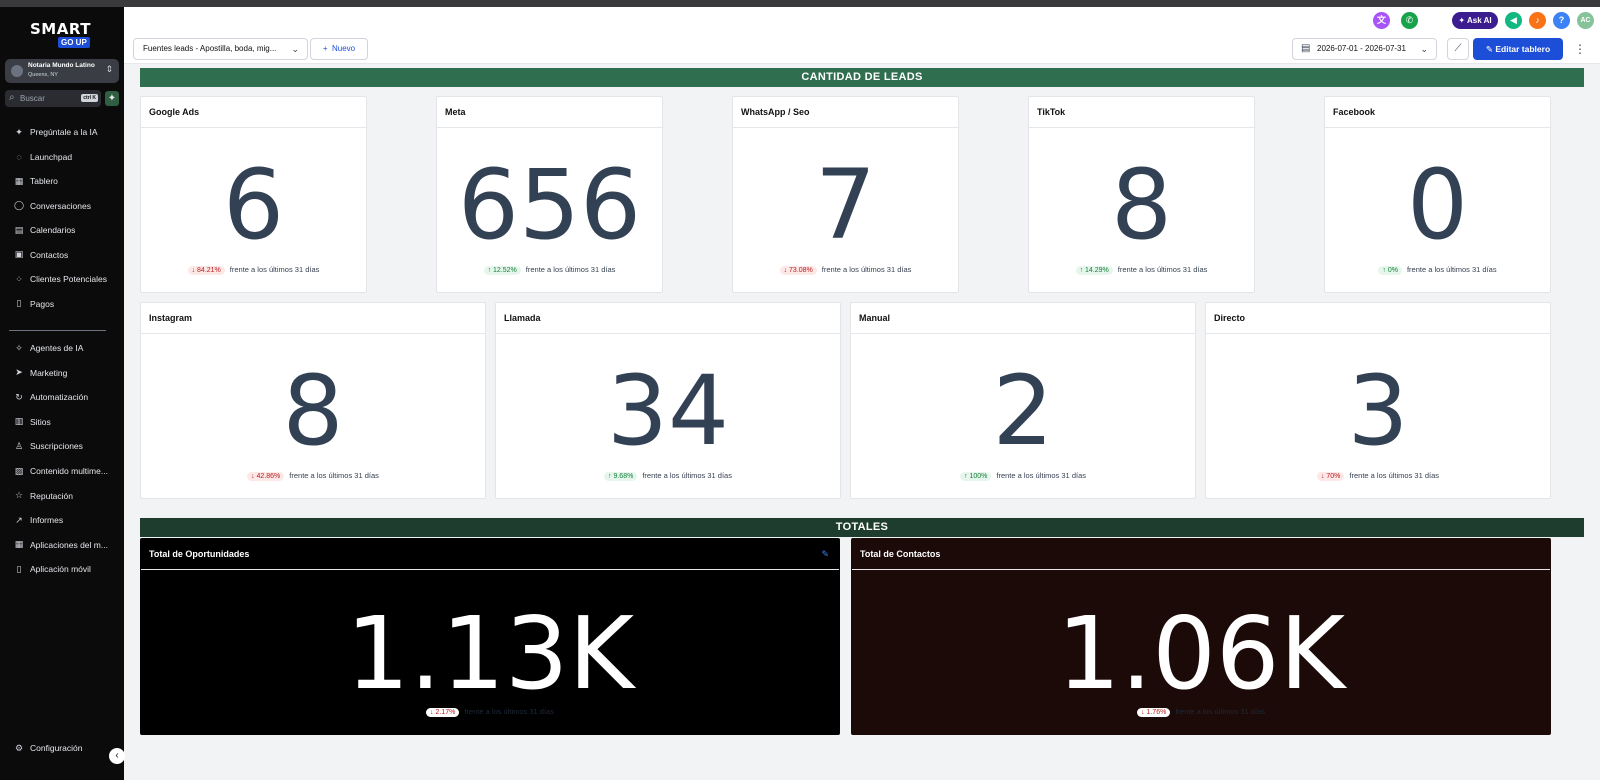 Image resolution: width=1600 pixels, height=780 pixels. What do you see at coordinates (60, 569) in the screenshot?
I see `sidebar-item-label: Aplicación móvil` at bounding box center [60, 569].